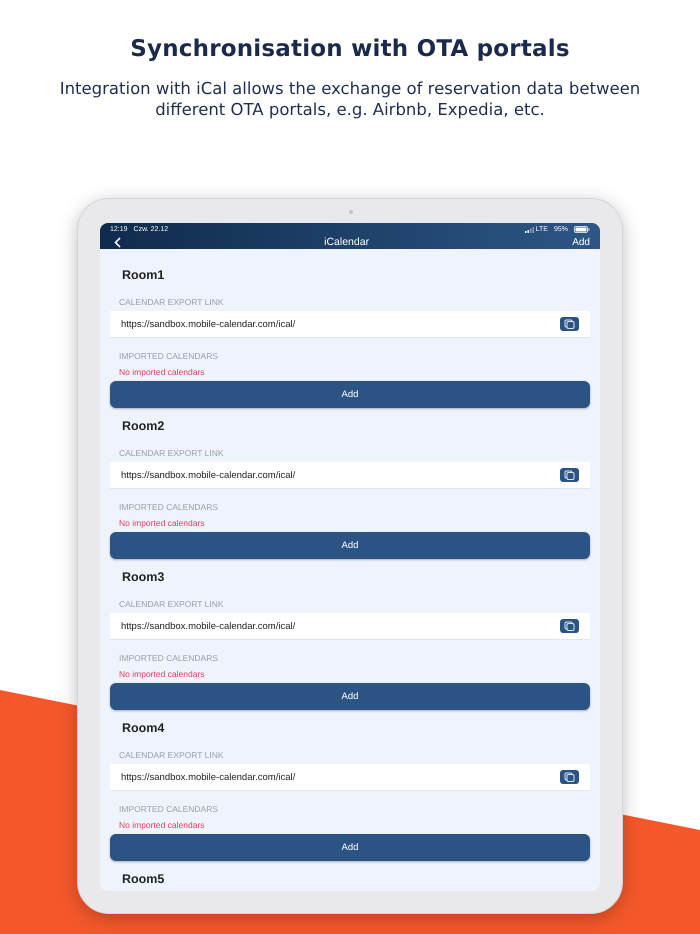 The width and height of the screenshot is (700, 934). Describe the element at coordinates (142, 879) in the screenshot. I see `room-title: Room5` at that location.